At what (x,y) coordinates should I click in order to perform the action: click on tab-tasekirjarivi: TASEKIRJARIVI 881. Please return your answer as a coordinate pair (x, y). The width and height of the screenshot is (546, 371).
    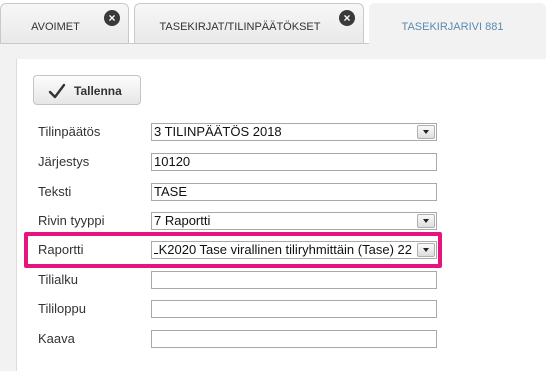
    Looking at the image, I should click on (457, 23).